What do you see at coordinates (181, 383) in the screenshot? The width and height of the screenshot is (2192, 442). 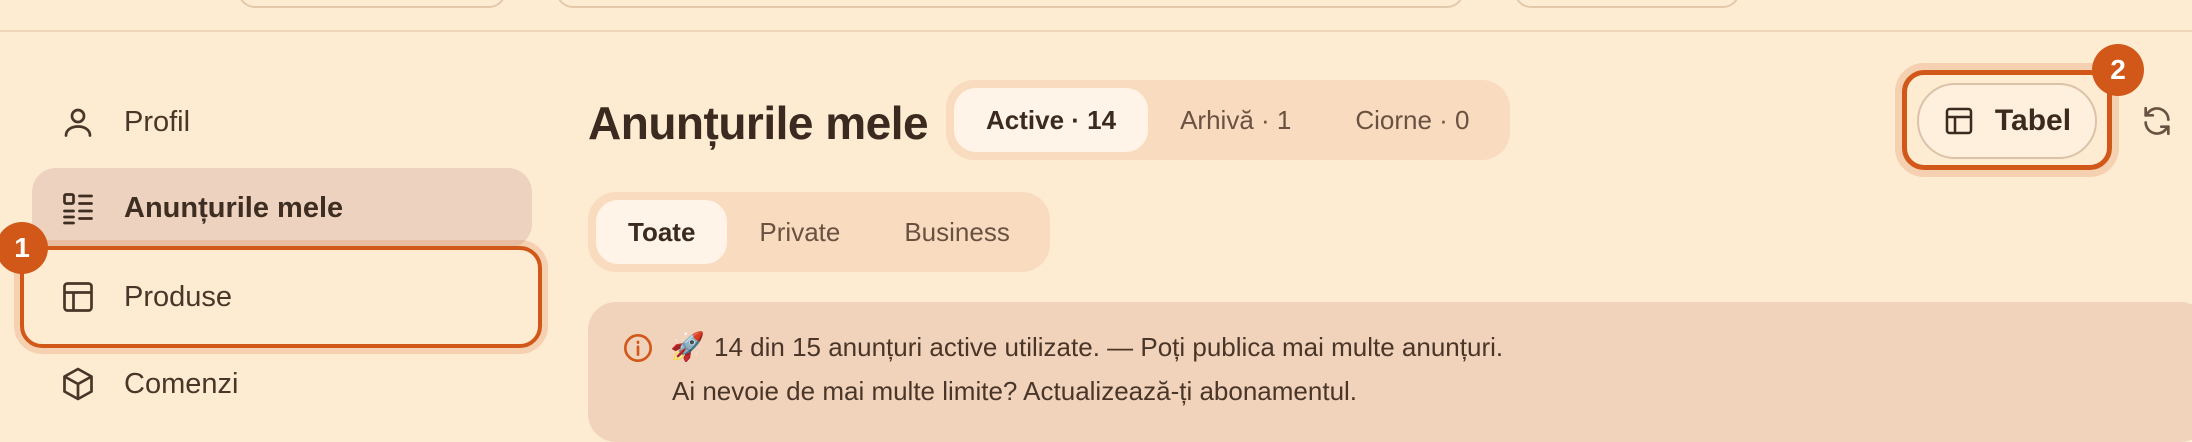 I see `sidebar-item-label: Comenzi` at bounding box center [181, 383].